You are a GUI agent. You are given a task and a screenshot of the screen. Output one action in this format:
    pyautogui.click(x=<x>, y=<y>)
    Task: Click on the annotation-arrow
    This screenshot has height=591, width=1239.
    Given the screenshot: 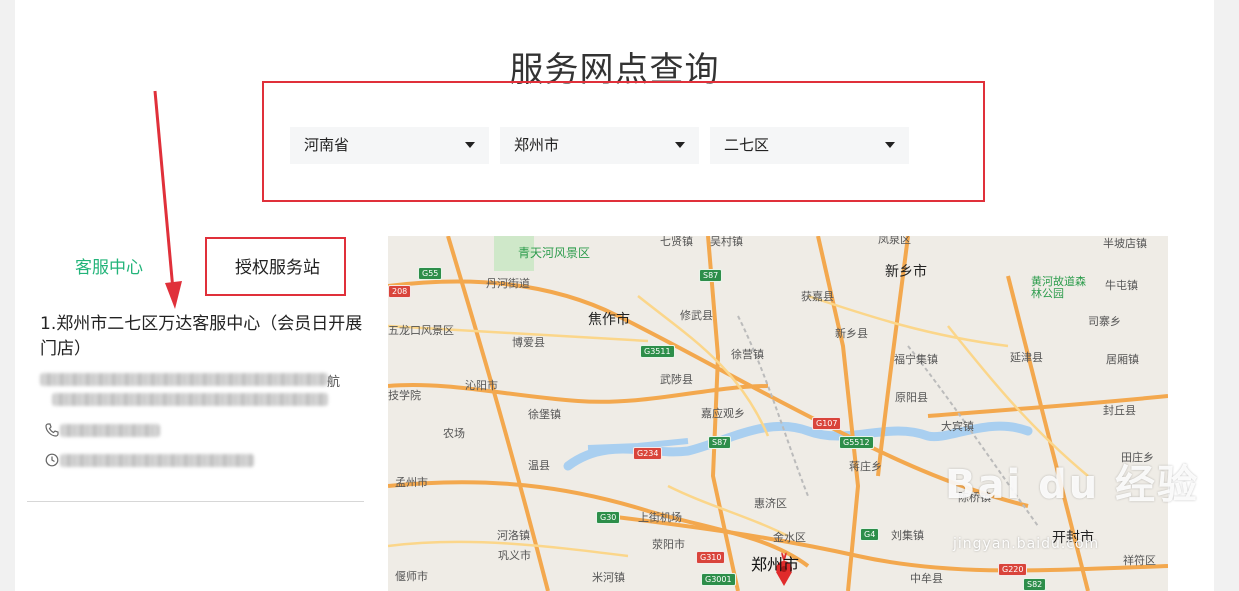 What is the action you would take?
    pyautogui.click(x=167, y=199)
    